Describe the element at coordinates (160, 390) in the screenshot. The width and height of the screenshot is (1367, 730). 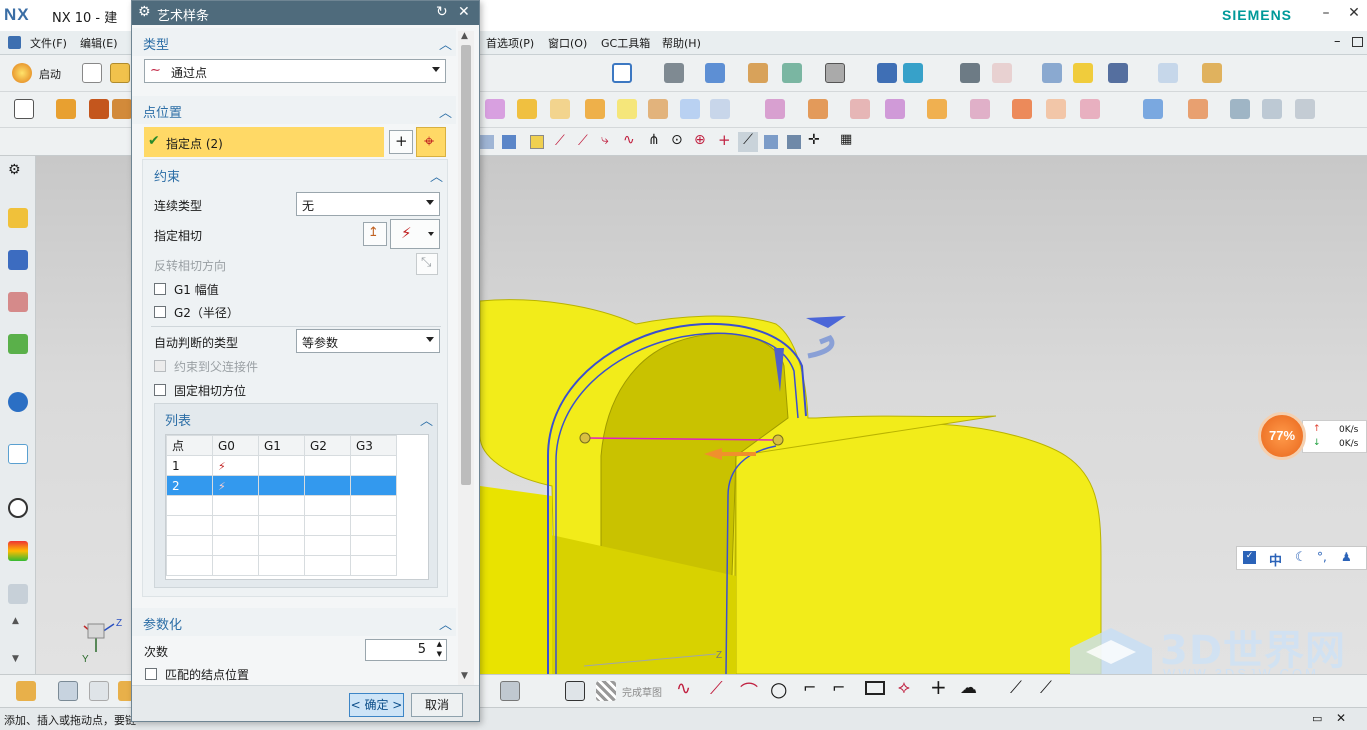
I see `fix-tangent-checkbox` at that location.